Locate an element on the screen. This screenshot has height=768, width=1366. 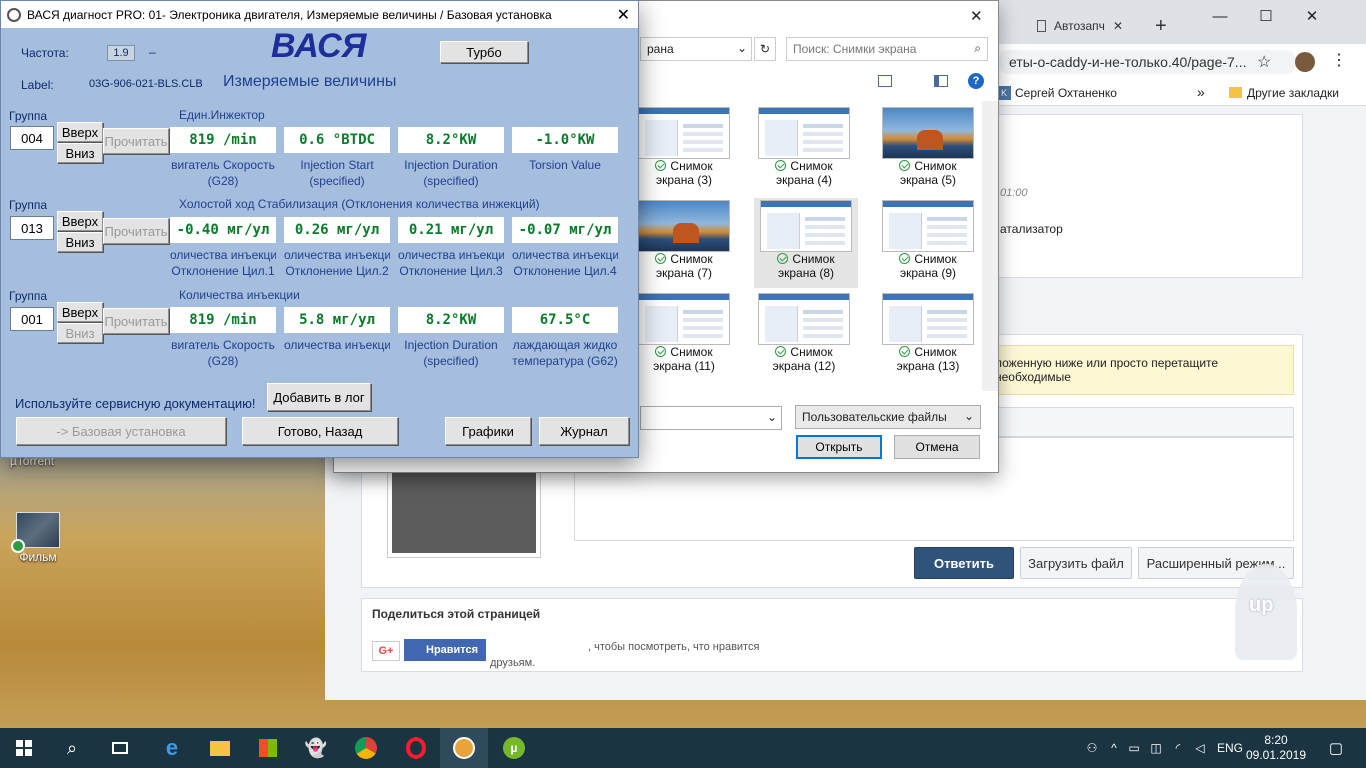
file-thumb: Снимок экрана (4) is located at coordinates (804, 147).